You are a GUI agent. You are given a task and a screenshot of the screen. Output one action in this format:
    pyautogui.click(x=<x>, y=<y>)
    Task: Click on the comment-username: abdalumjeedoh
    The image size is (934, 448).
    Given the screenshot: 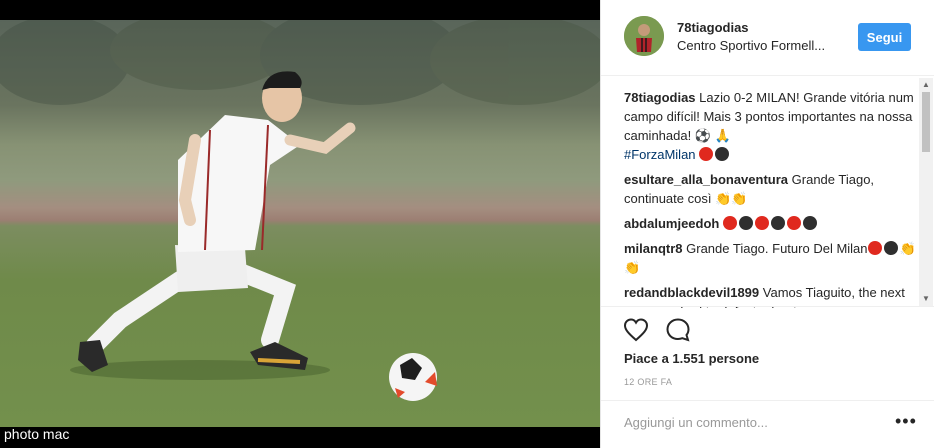 What is the action you would take?
    pyautogui.click(x=671, y=223)
    